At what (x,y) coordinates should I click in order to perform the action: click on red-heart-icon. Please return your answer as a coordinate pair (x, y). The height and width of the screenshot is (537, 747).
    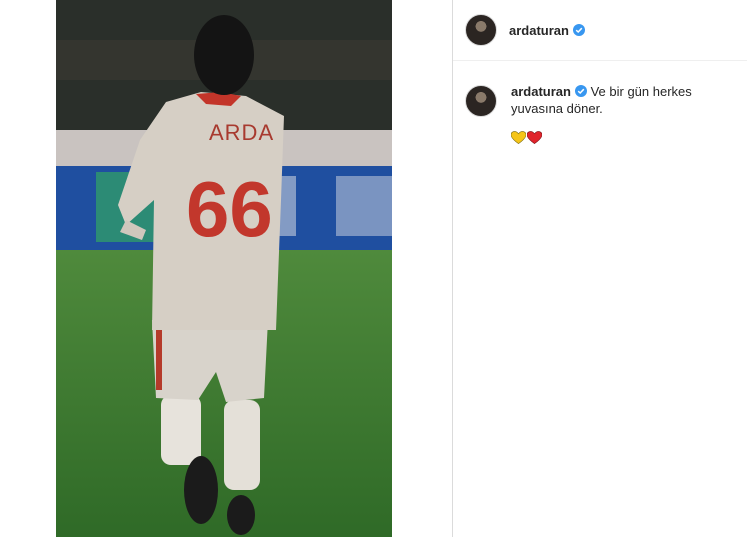
    Looking at the image, I should click on (534, 137).